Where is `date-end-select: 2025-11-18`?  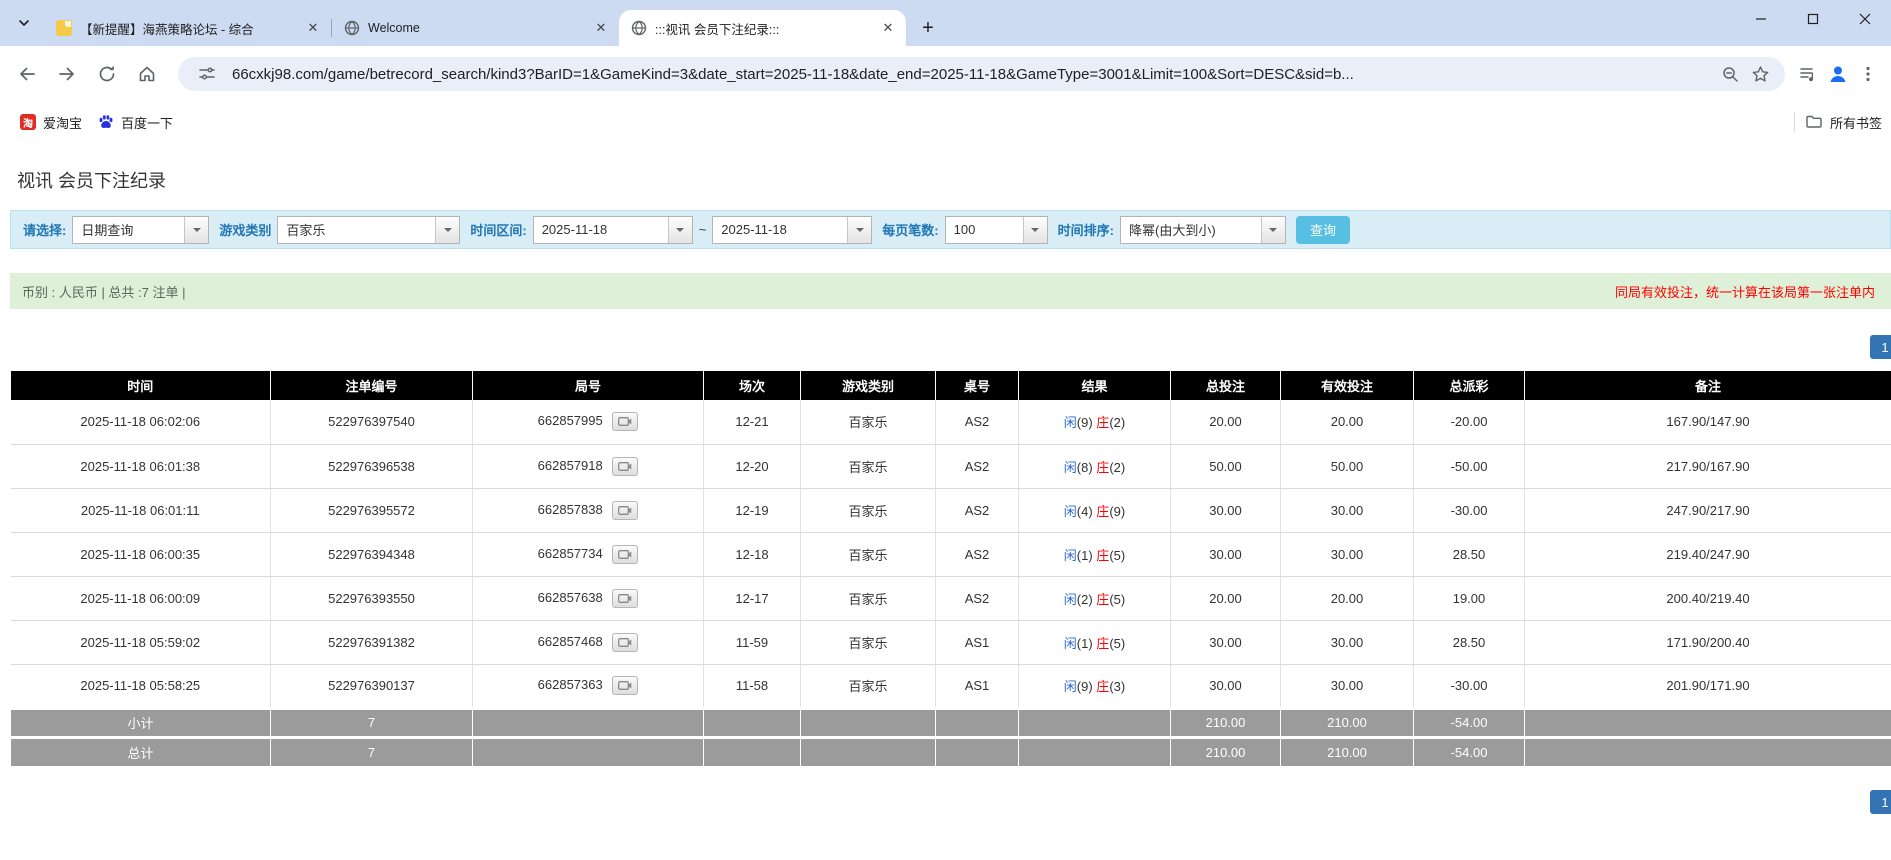 date-end-select: 2025-11-18 is located at coordinates (792, 229).